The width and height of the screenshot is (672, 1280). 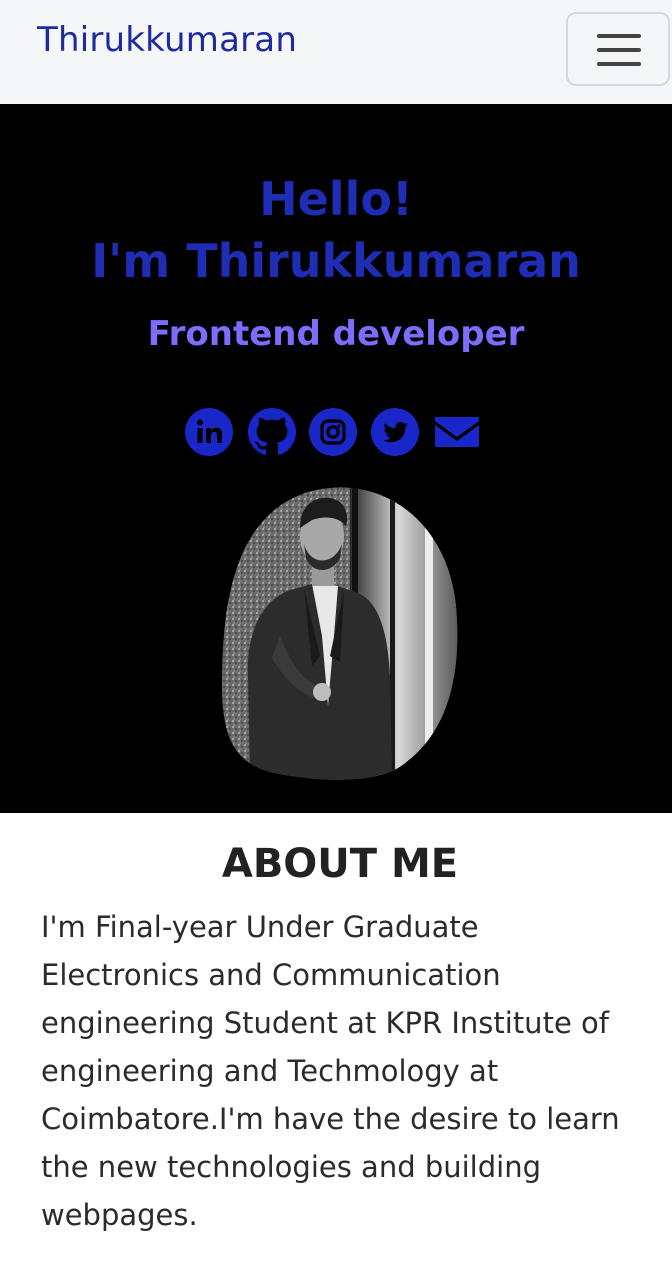 What do you see at coordinates (340, 864) in the screenshot?
I see `about-title: ABOUT ME` at bounding box center [340, 864].